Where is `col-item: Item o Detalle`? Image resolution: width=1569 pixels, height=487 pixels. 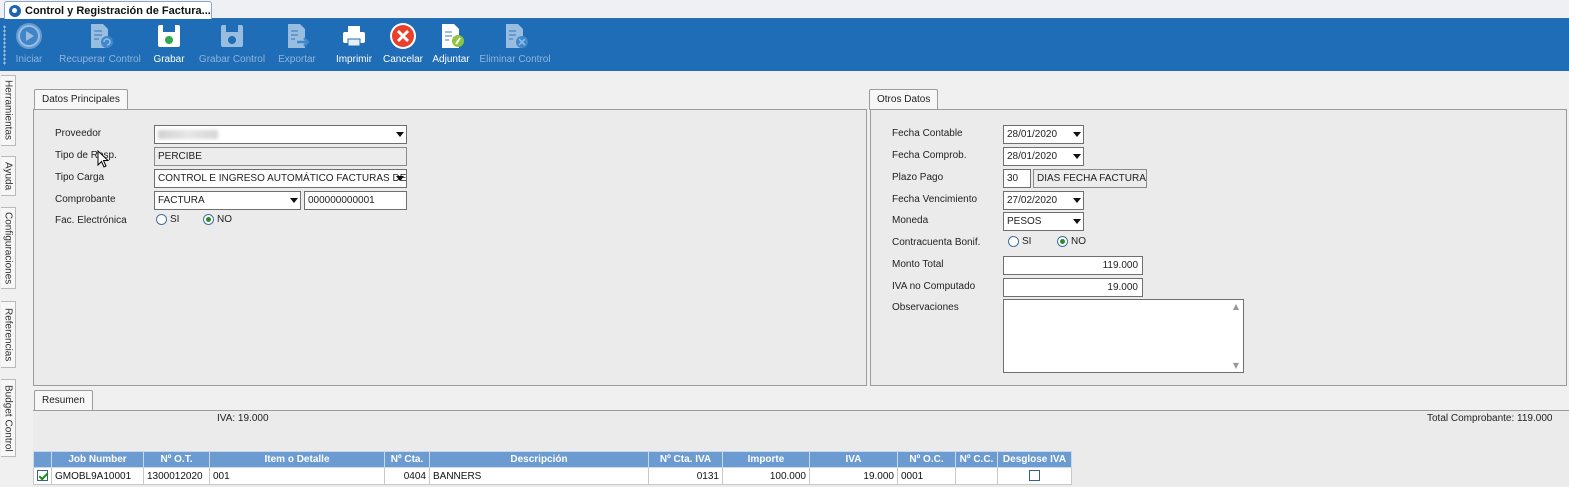 col-item: Item o Detalle is located at coordinates (297, 459).